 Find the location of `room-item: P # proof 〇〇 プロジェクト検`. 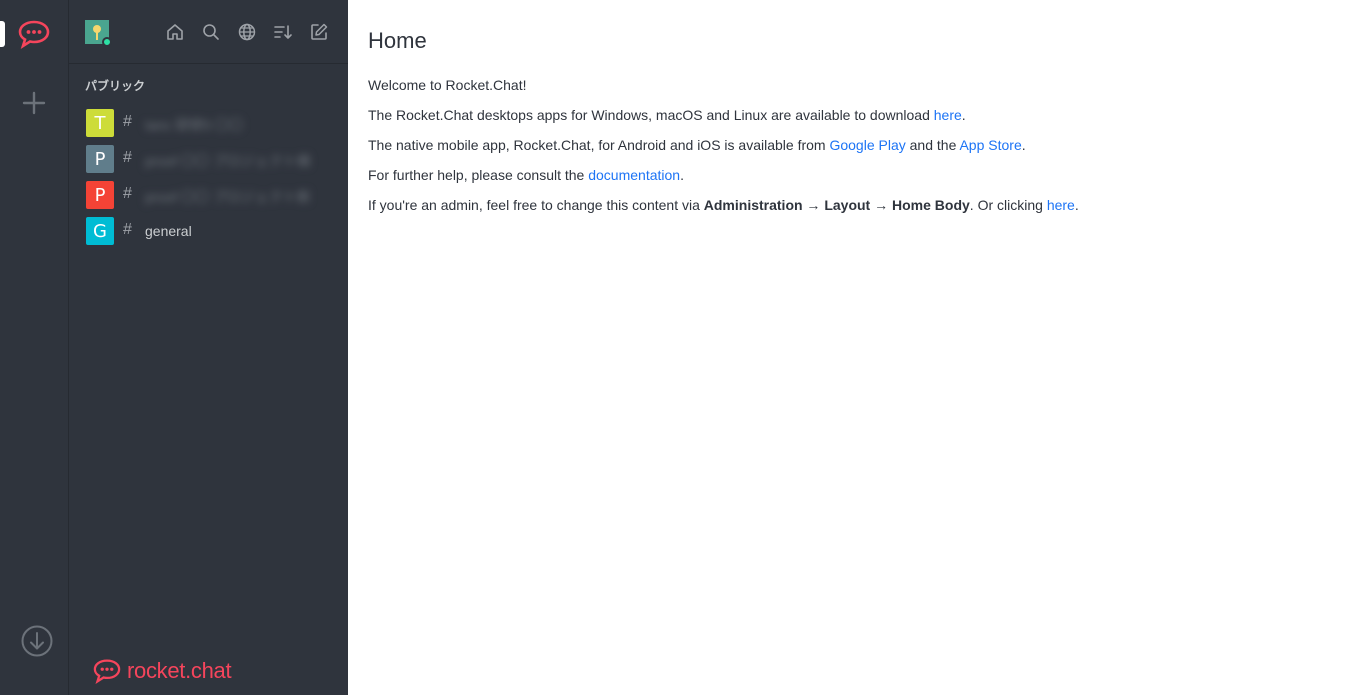

room-item: P # proof 〇〇 プロジェクト検 is located at coordinates (209, 158).